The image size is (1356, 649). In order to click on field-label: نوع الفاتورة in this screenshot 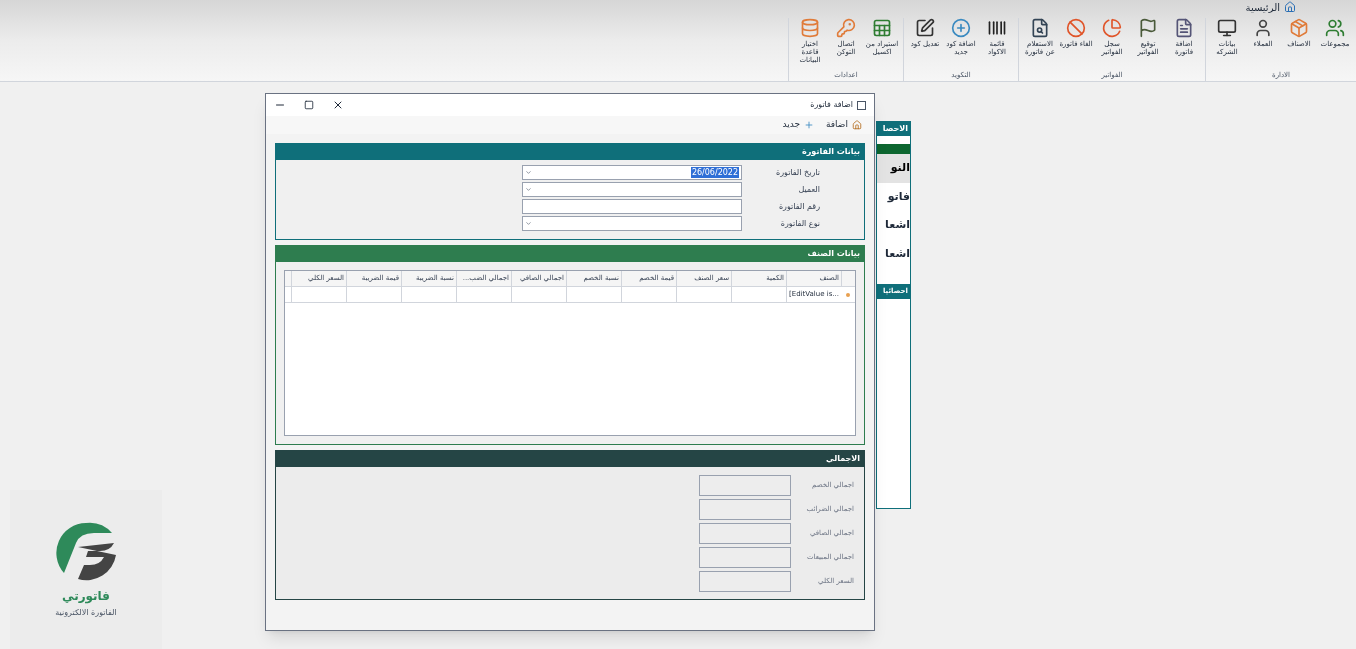, I will do `click(799, 223)`.